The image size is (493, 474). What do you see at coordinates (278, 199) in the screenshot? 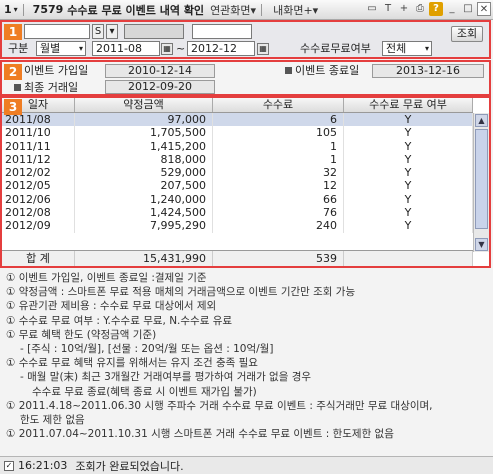
I see `cell-fee: 66` at bounding box center [278, 199].